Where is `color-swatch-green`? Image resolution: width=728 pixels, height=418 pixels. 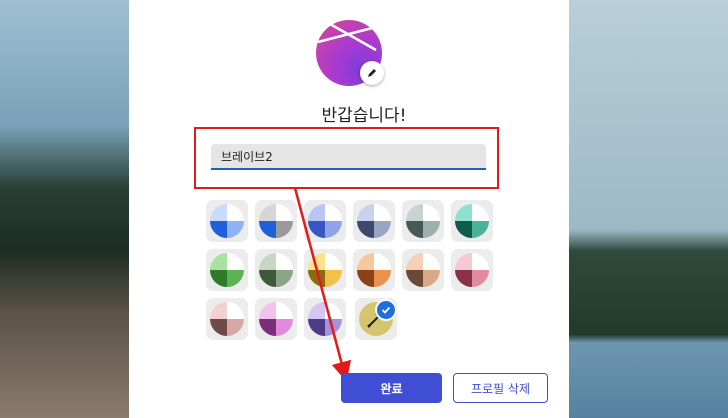 color-swatch-green is located at coordinates (227, 270).